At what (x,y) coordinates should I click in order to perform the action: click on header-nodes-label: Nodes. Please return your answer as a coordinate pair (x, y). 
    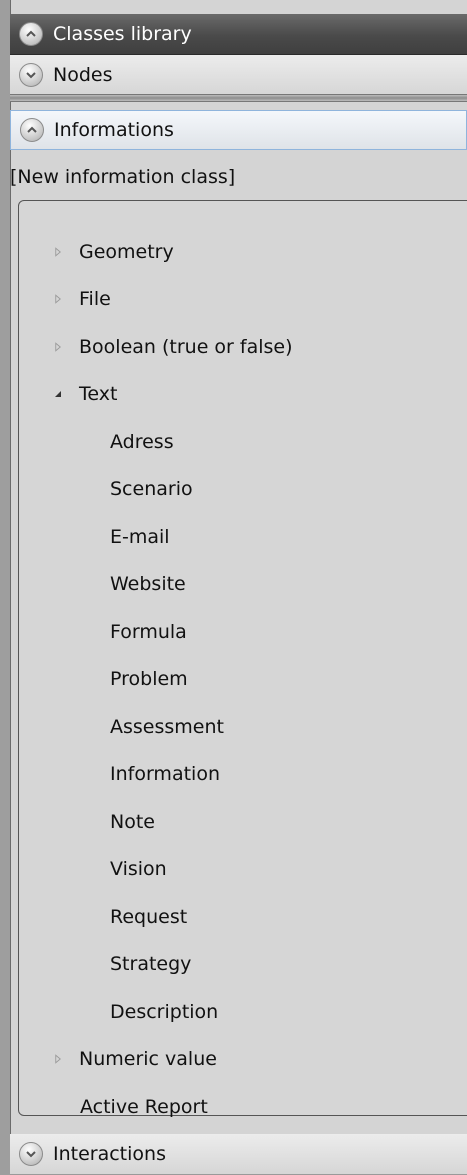
    Looking at the image, I should click on (83, 75).